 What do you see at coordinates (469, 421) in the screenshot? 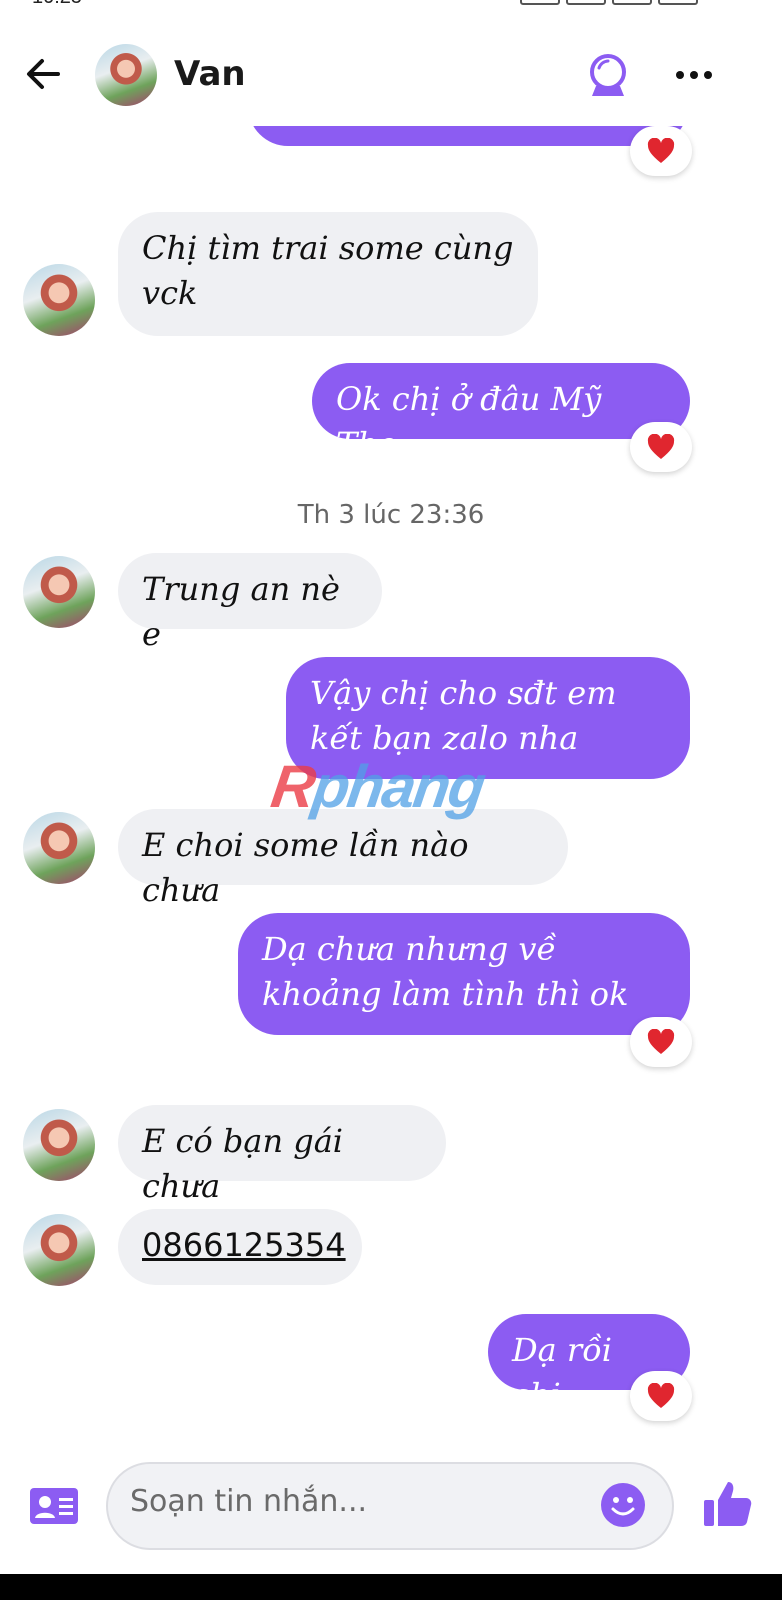
I see `message-text: Ok chị ở đâu Mỹ Tho` at bounding box center [469, 421].